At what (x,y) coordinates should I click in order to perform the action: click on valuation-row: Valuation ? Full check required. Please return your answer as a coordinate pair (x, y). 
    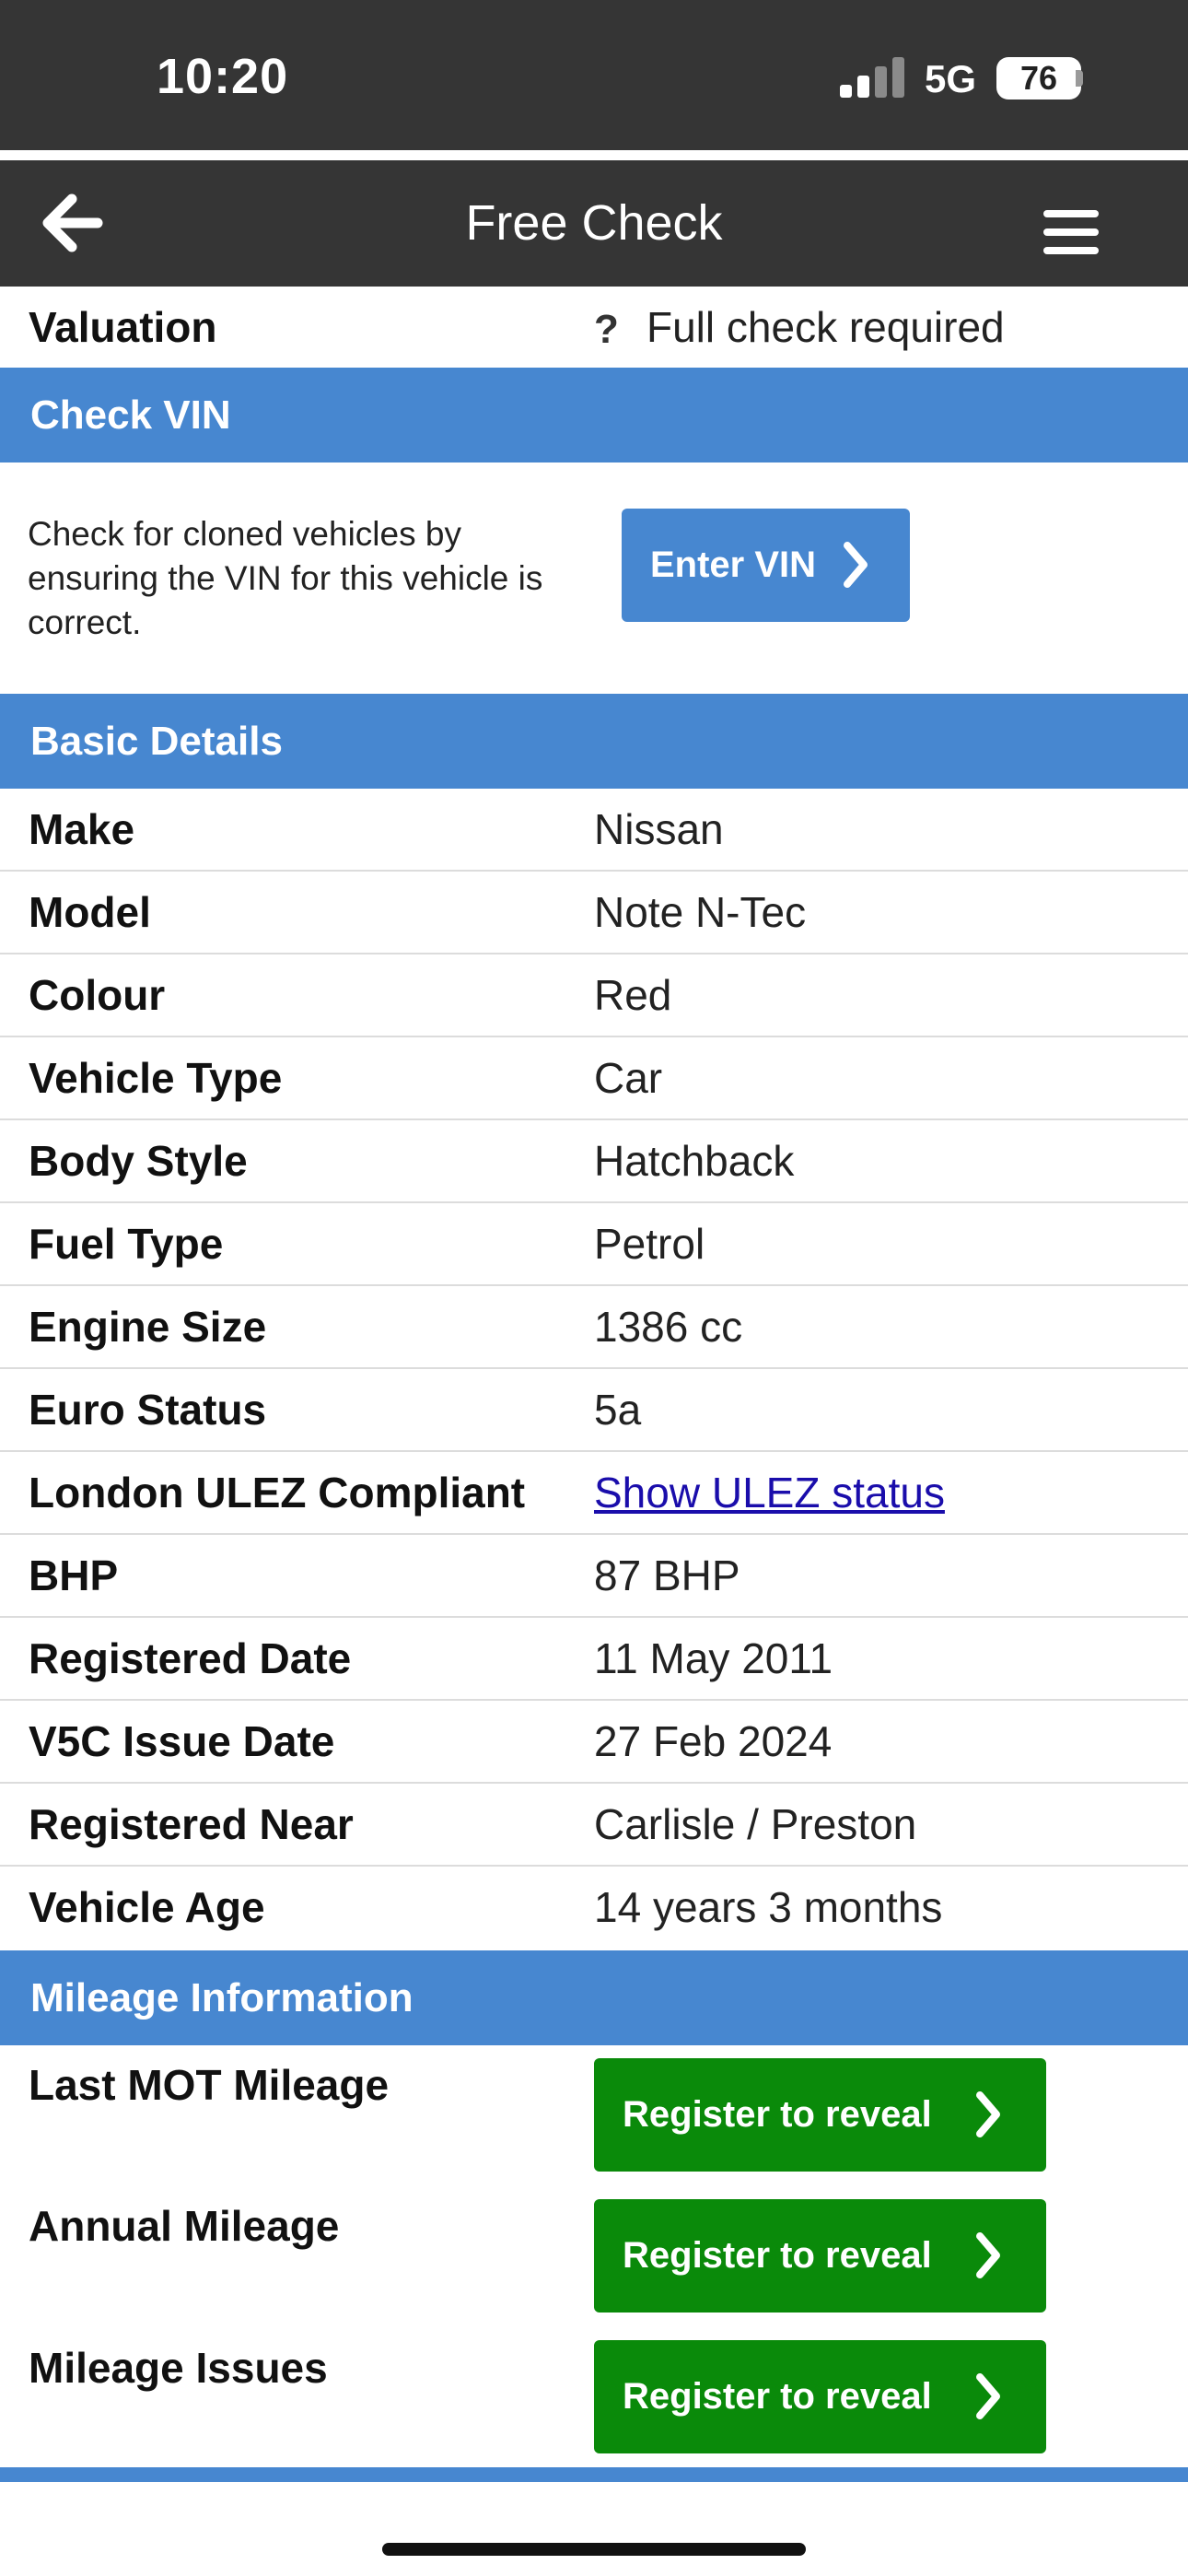
    Looking at the image, I should click on (594, 328).